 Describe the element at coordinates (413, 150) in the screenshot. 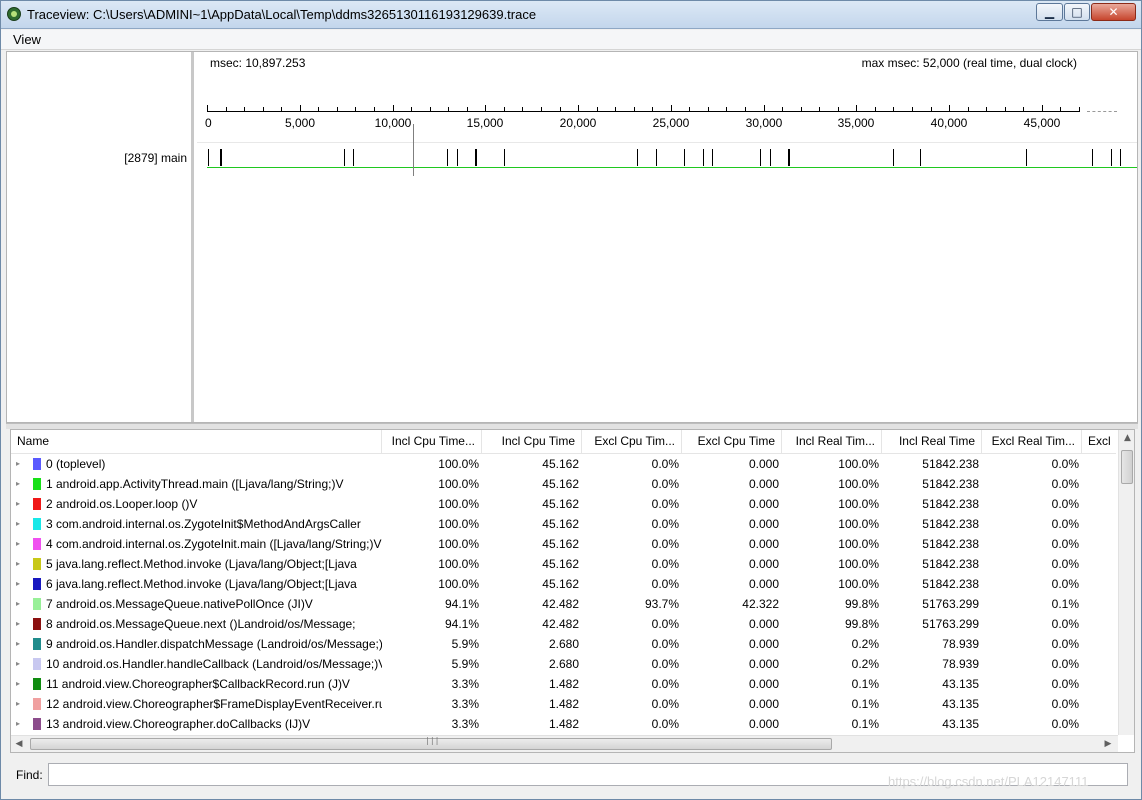

I see `time-cursor-line` at that location.